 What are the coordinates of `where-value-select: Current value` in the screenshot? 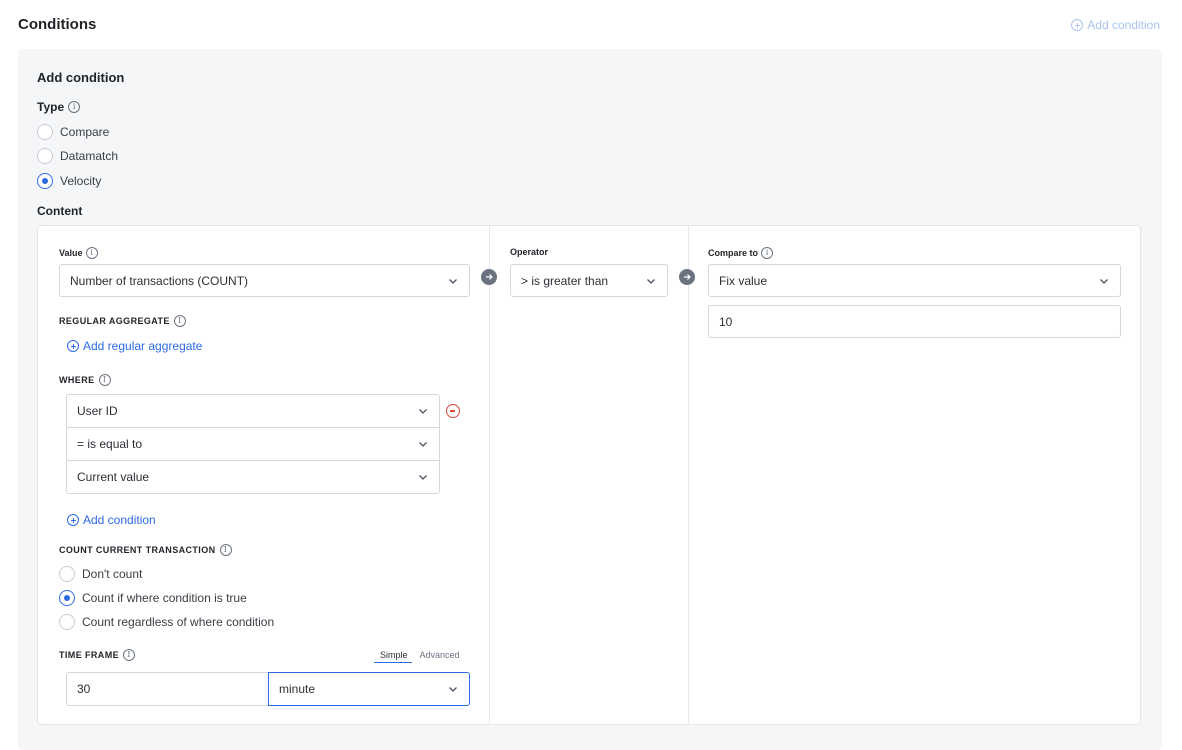 It's located at (253, 477).